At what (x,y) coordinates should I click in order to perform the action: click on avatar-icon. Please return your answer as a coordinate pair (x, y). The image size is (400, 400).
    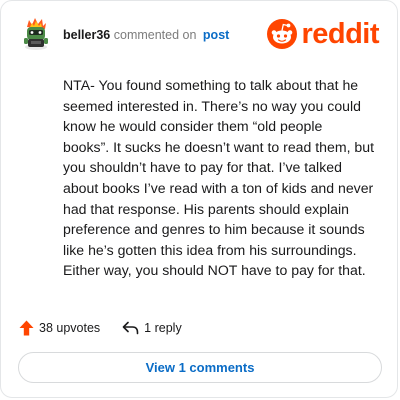
    Looking at the image, I should click on (36, 34).